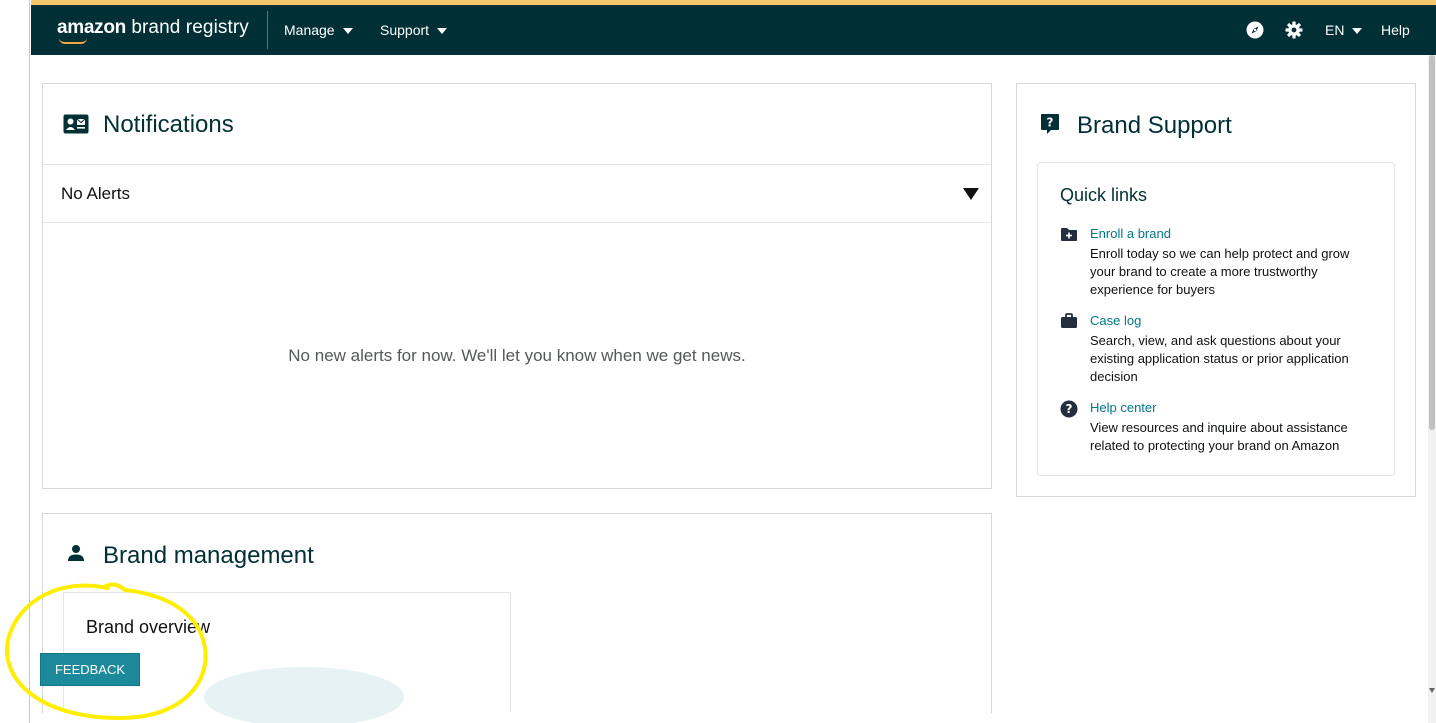  Describe the element at coordinates (91, 27) in the screenshot. I see `logo-brand-text: amazon` at that location.